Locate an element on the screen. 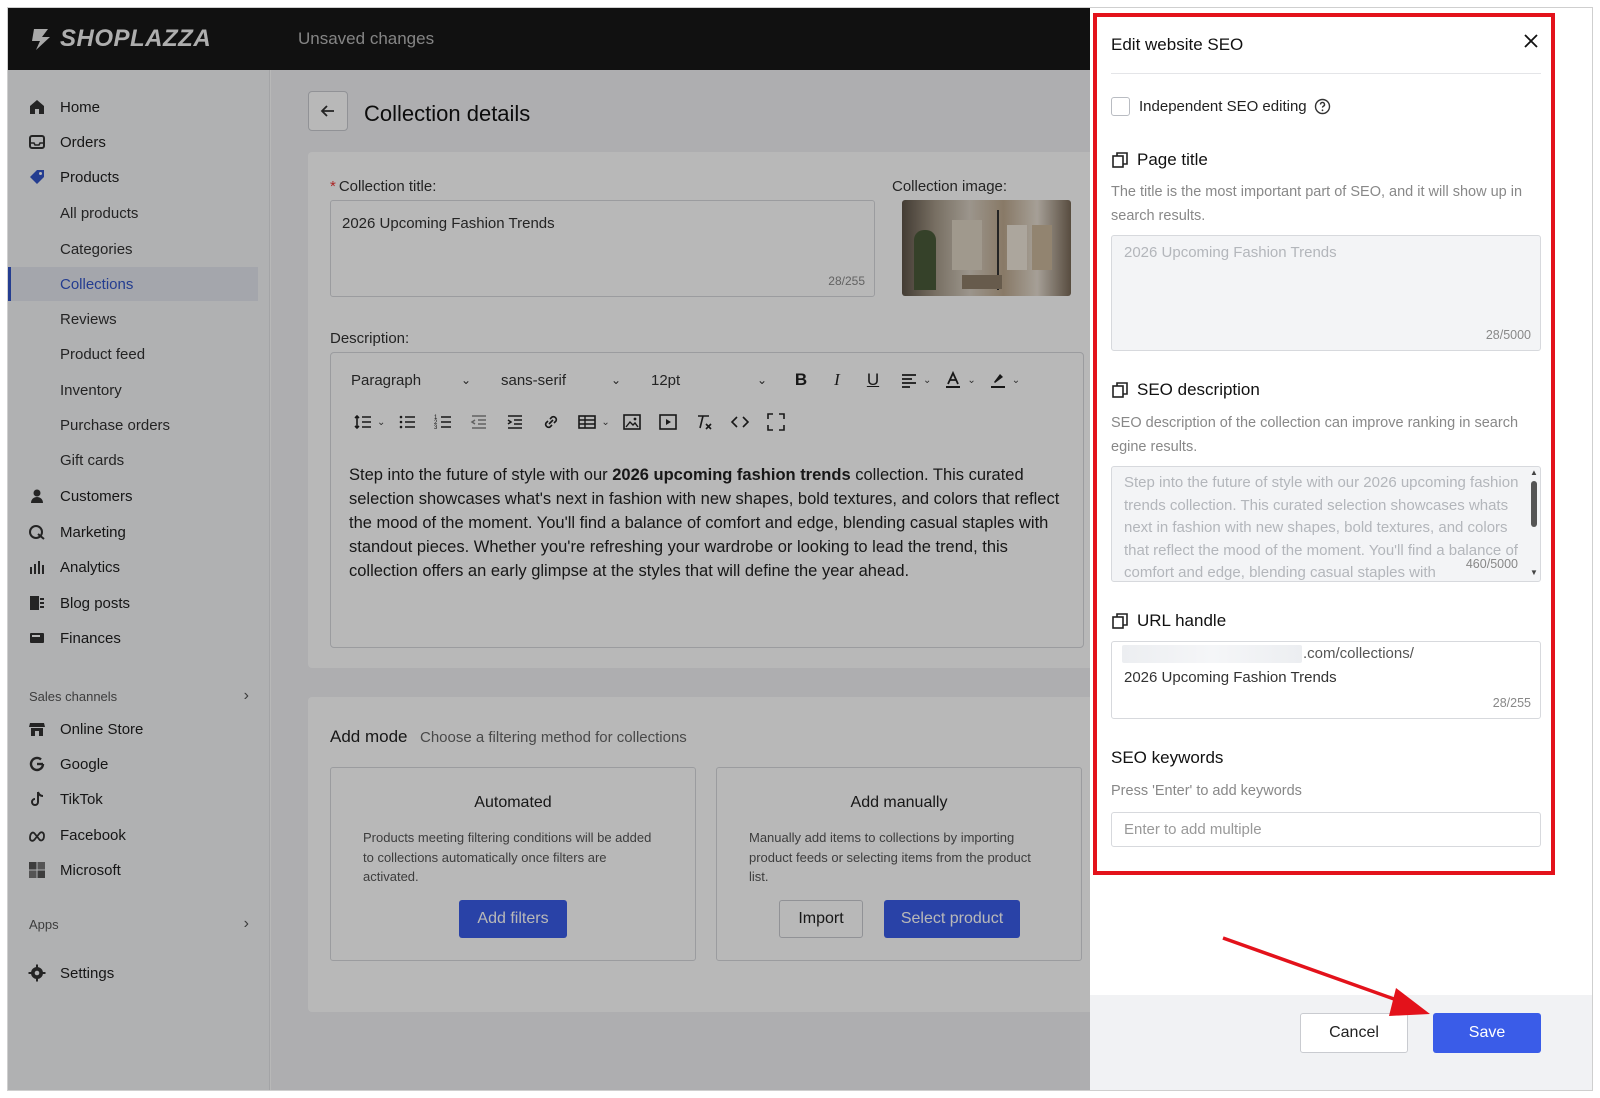  font-family-select: sans-serif ⌄ is located at coordinates (557, 380).